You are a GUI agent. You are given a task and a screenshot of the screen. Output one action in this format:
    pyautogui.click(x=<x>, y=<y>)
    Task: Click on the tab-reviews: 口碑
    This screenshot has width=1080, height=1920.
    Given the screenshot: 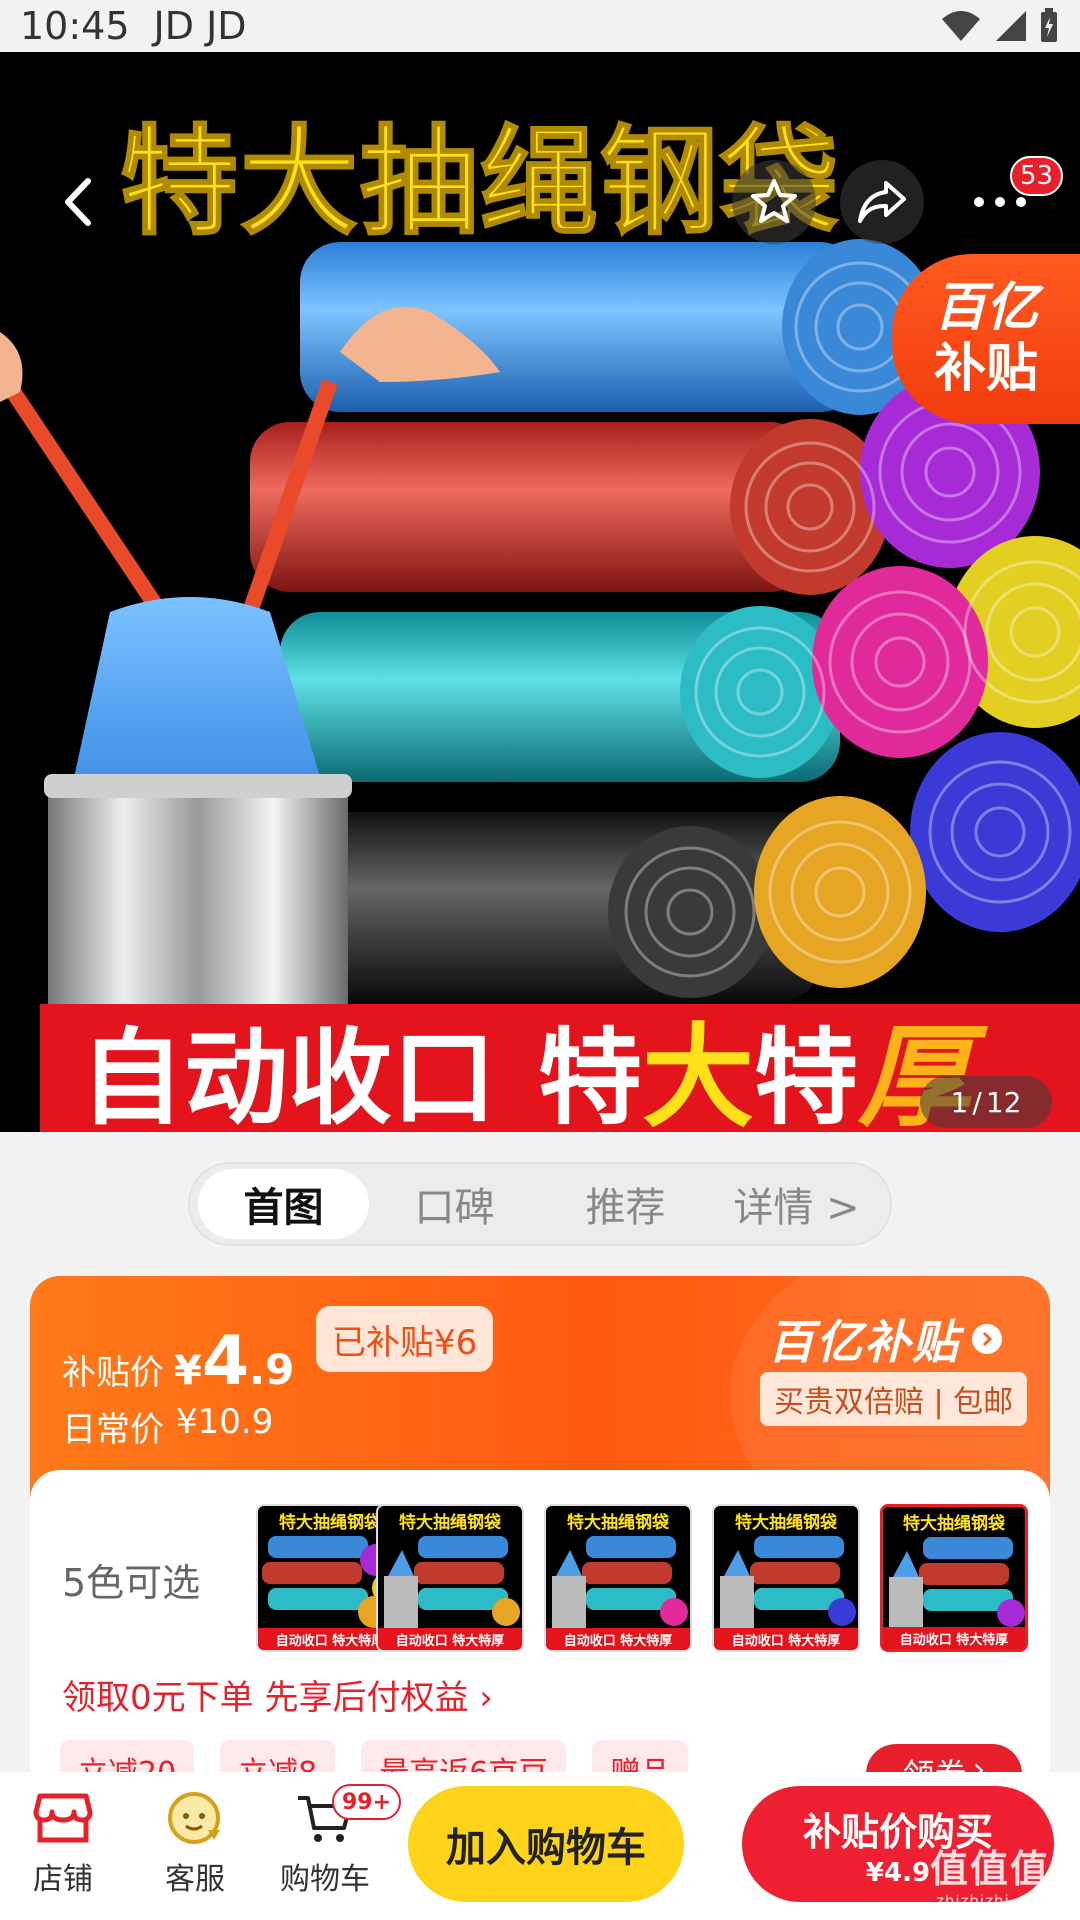 What is the action you would take?
    pyautogui.click(x=454, y=1204)
    